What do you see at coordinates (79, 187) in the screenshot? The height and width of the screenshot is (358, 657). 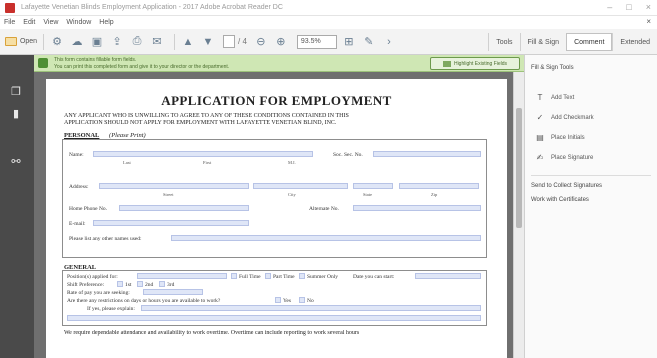 I see `address-label: Address:` at bounding box center [79, 187].